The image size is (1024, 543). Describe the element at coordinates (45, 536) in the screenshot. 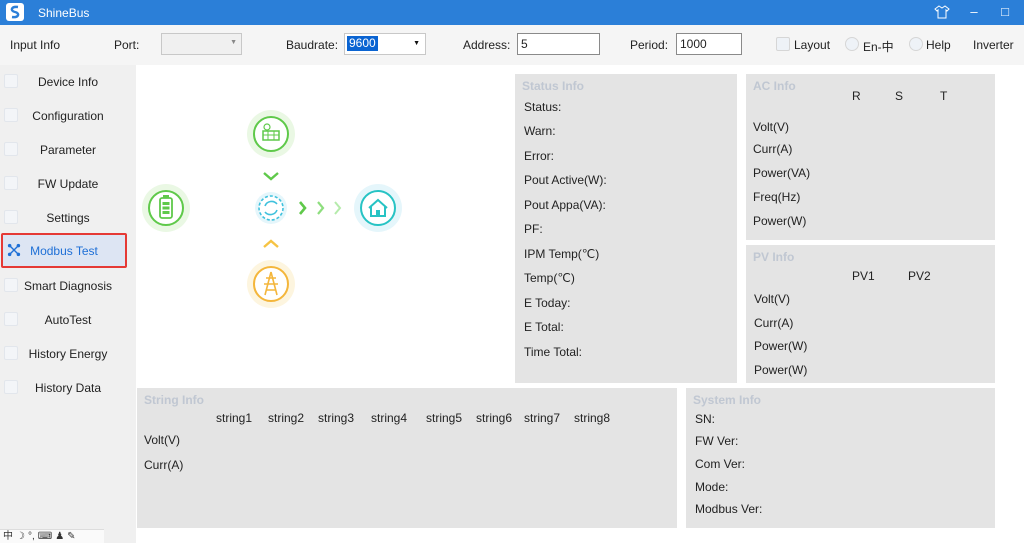

I see `ime-glyph: ⌨` at that location.